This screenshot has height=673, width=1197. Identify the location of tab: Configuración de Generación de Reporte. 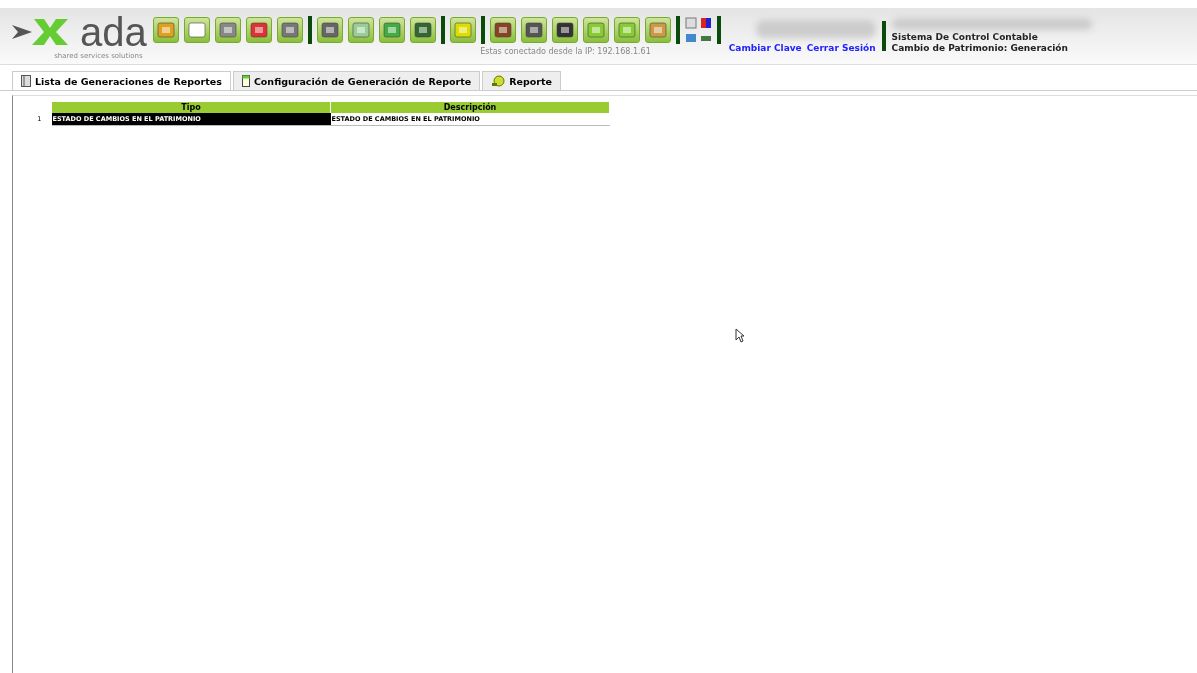
(356, 80).